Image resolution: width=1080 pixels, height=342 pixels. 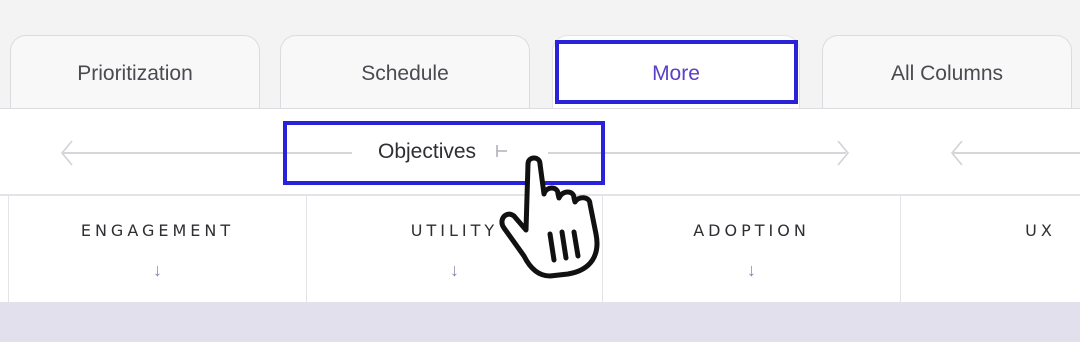 I want to click on column-header-engagement: ENGAGEMENT ↓, so click(x=158, y=248).